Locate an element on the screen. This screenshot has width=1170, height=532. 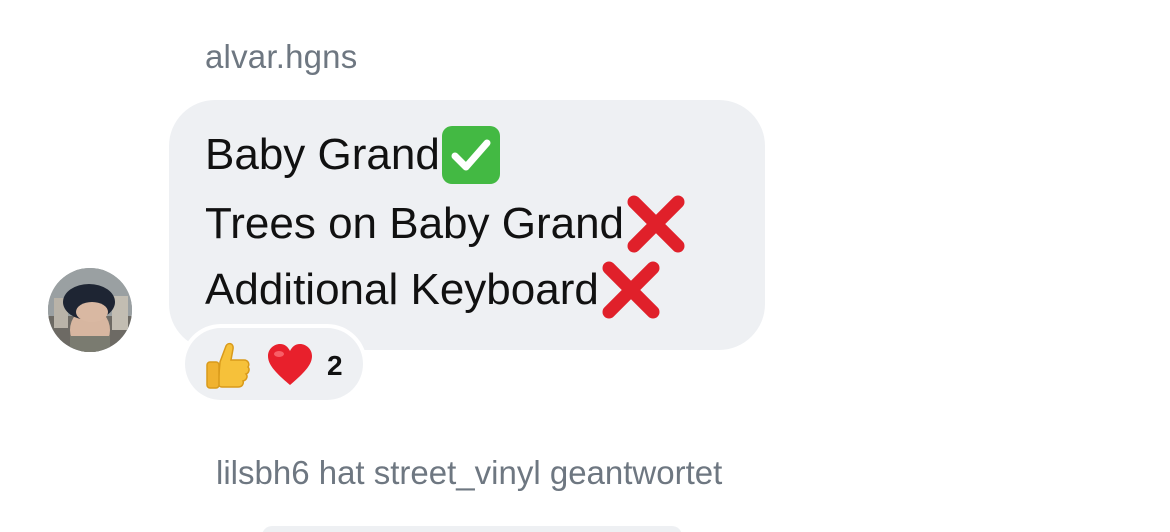
red-heart-icon is located at coordinates (290, 364).